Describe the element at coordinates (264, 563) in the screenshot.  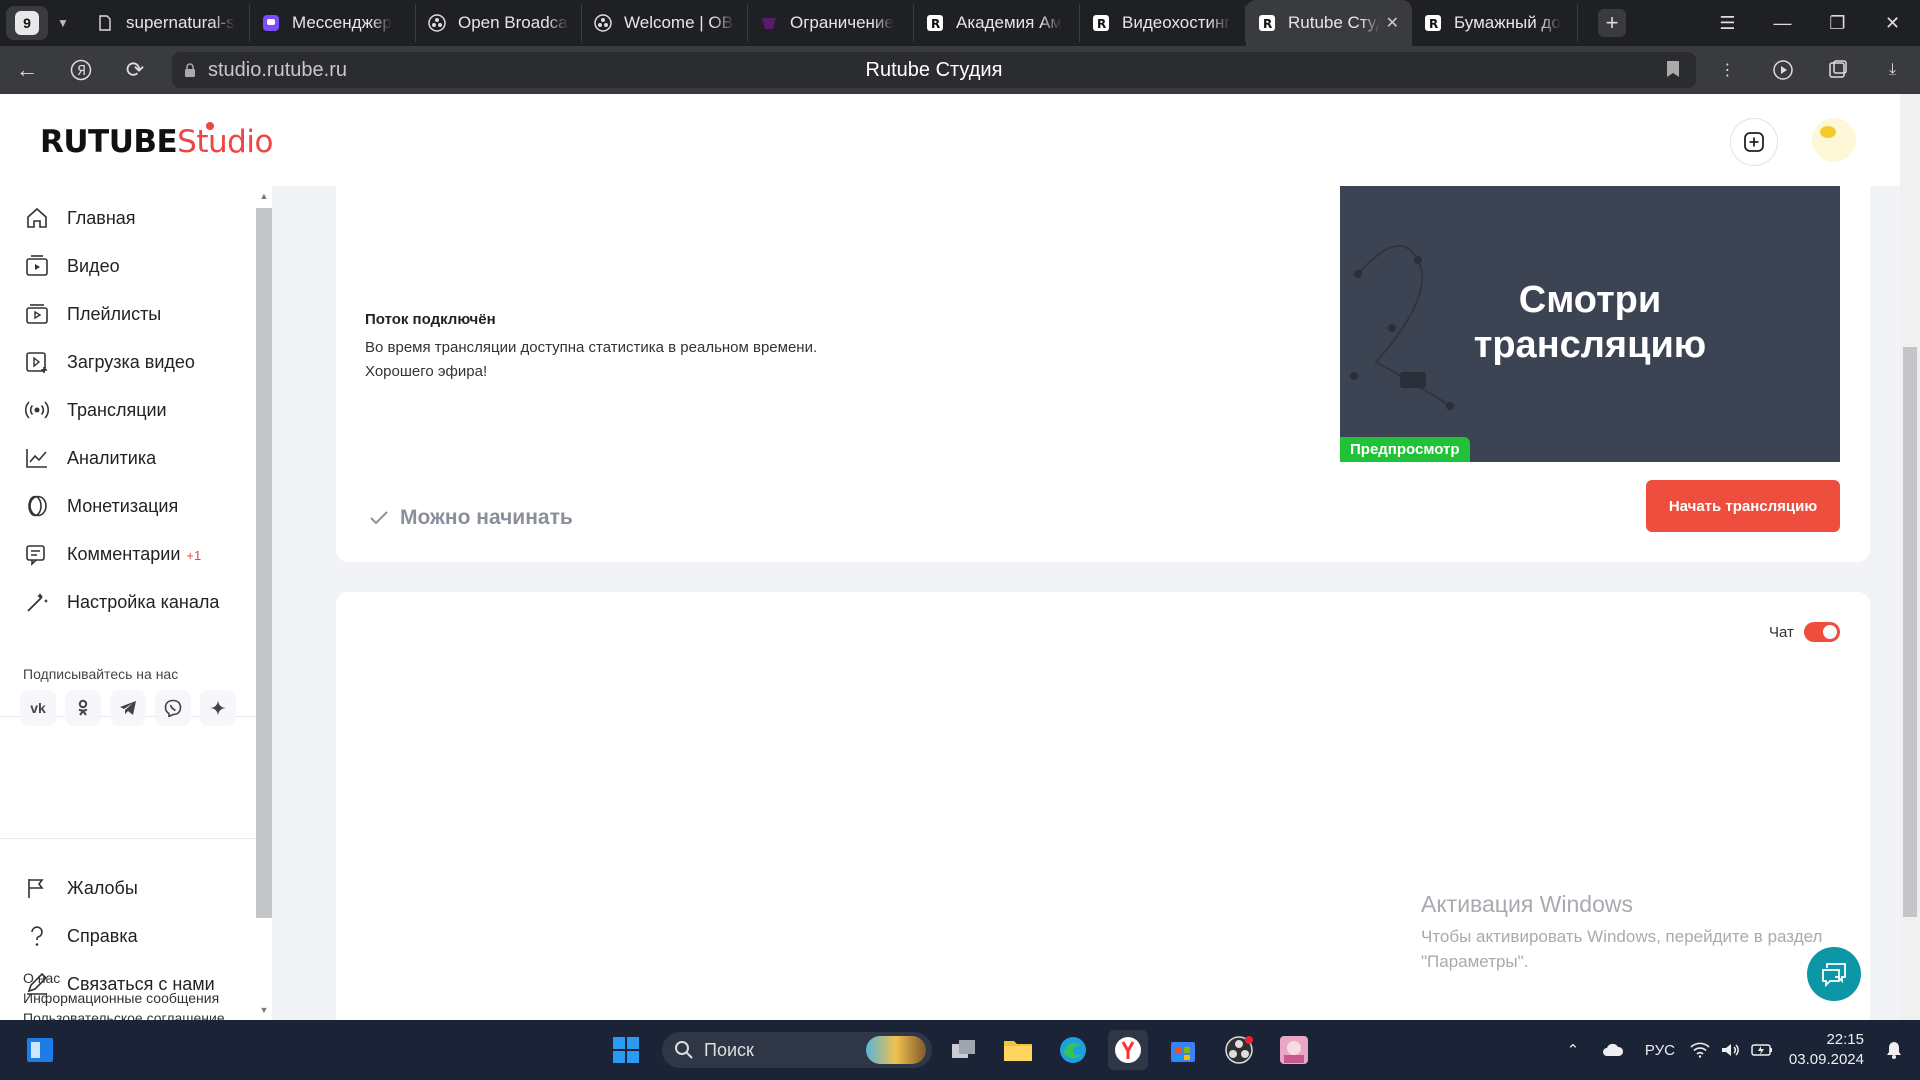
I see `sidebar-scroll-thumb` at that location.